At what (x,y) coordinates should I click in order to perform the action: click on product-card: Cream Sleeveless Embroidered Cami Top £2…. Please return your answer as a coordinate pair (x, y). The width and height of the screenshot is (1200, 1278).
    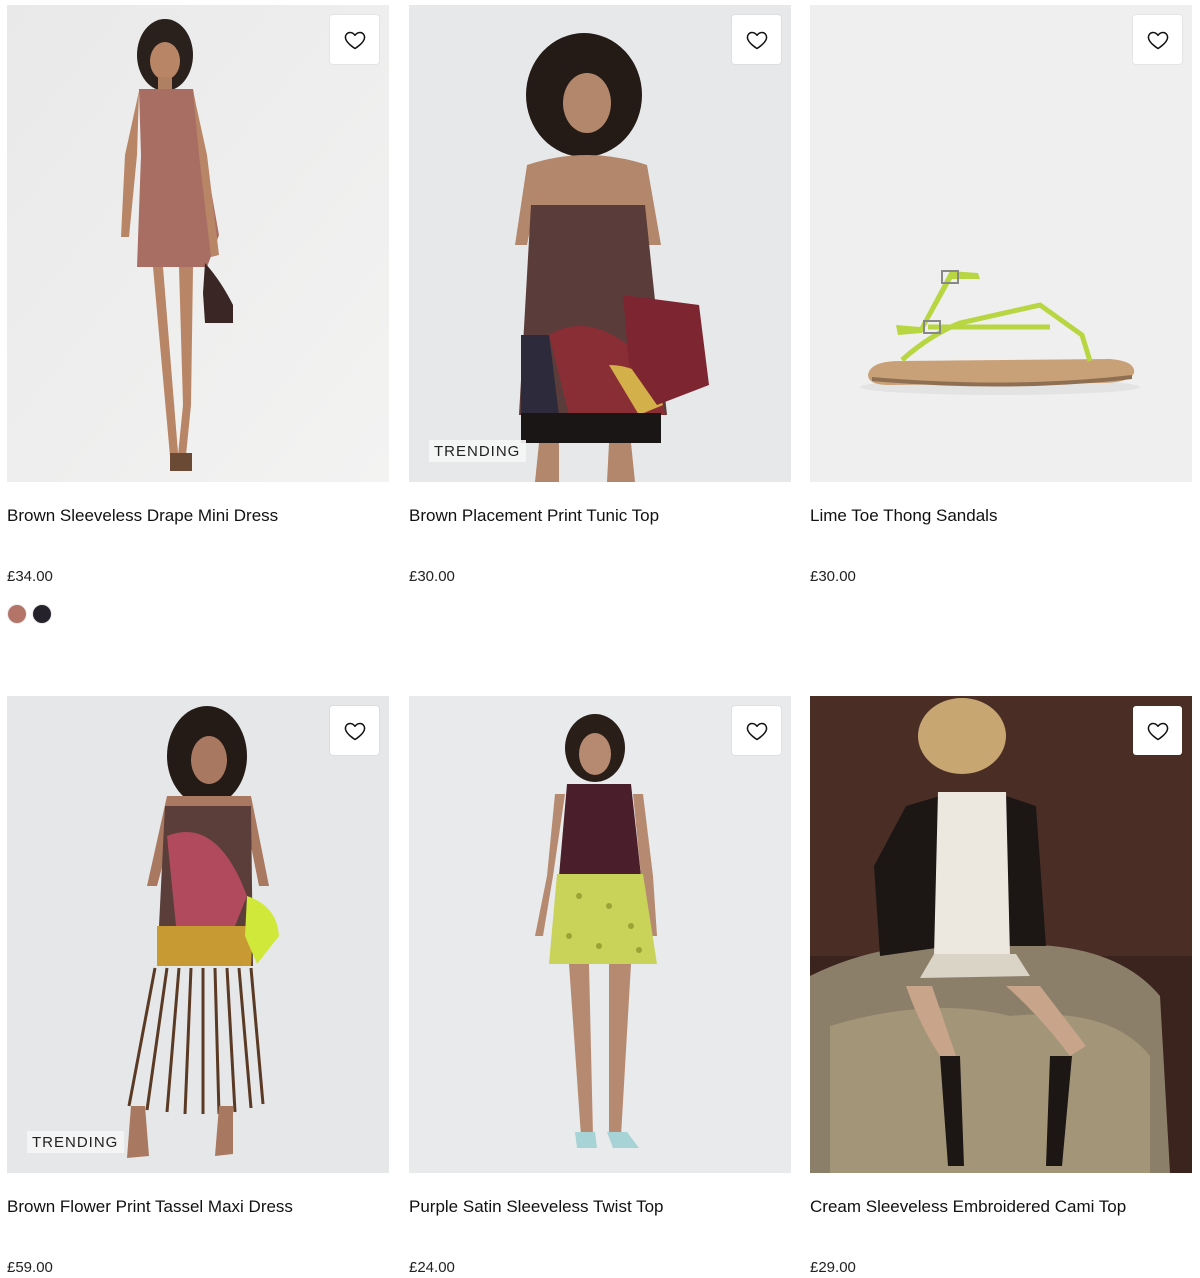
    Looking at the image, I should click on (1001, 986).